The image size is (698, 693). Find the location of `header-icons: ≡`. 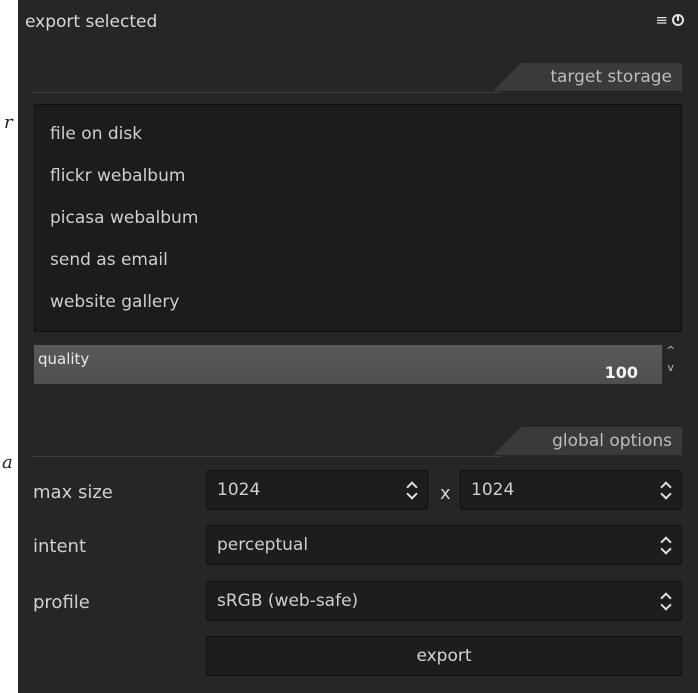

header-icons: ≡ is located at coordinates (669, 20).